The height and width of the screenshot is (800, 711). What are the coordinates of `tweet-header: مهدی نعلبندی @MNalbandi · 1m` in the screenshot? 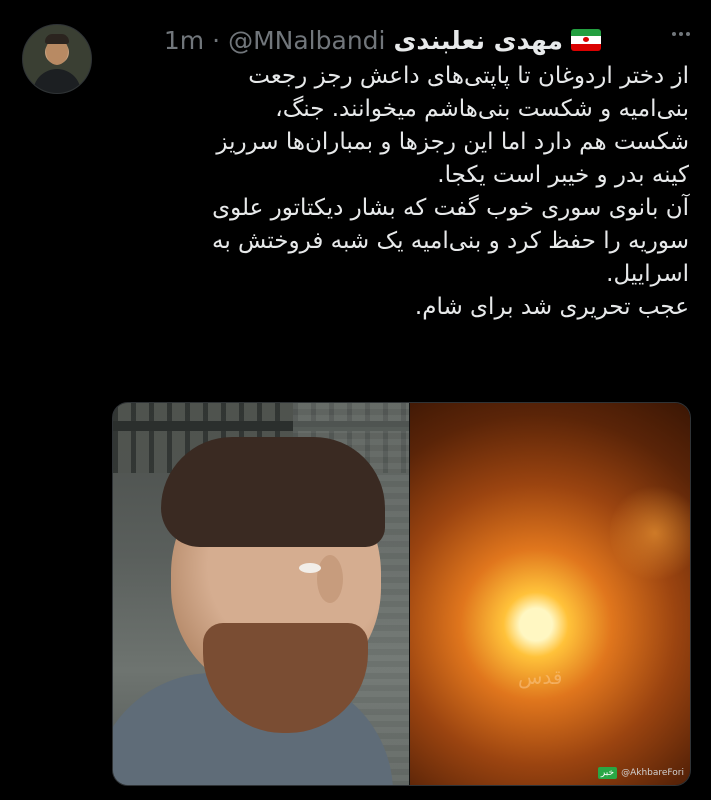 It's located at (382, 40).